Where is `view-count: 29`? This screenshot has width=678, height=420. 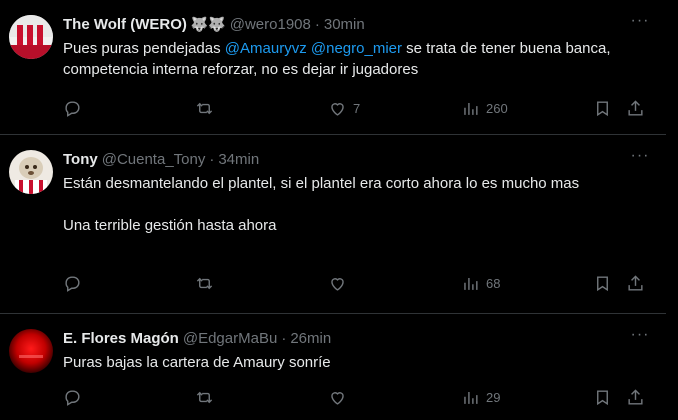
view-count: 29 is located at coordinates (493, 397).